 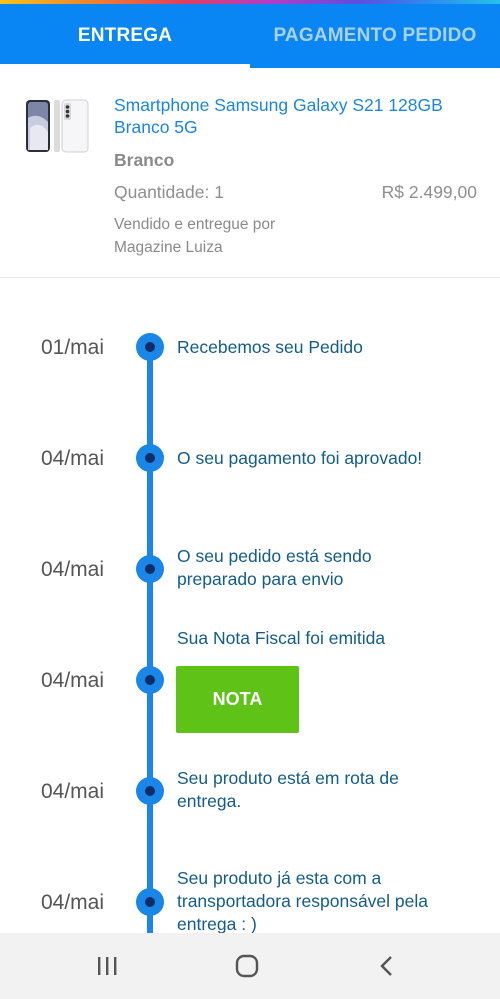 What do you see at coordinates (250, 334) in the screenshot?
I see `timeline-event: 01/mai Recebemos seu Pedido` at bounding box center [250, 334].